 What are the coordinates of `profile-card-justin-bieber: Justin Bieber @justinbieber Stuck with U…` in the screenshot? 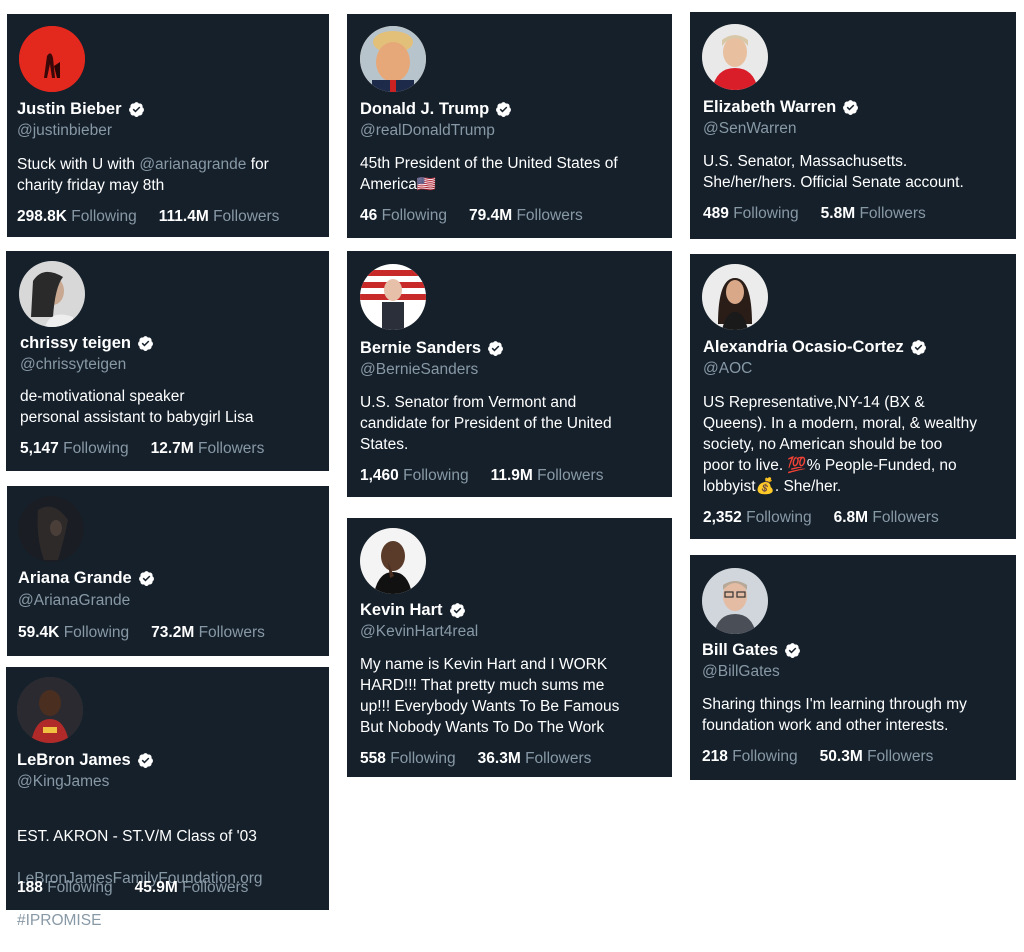 It's located at (168, 125).